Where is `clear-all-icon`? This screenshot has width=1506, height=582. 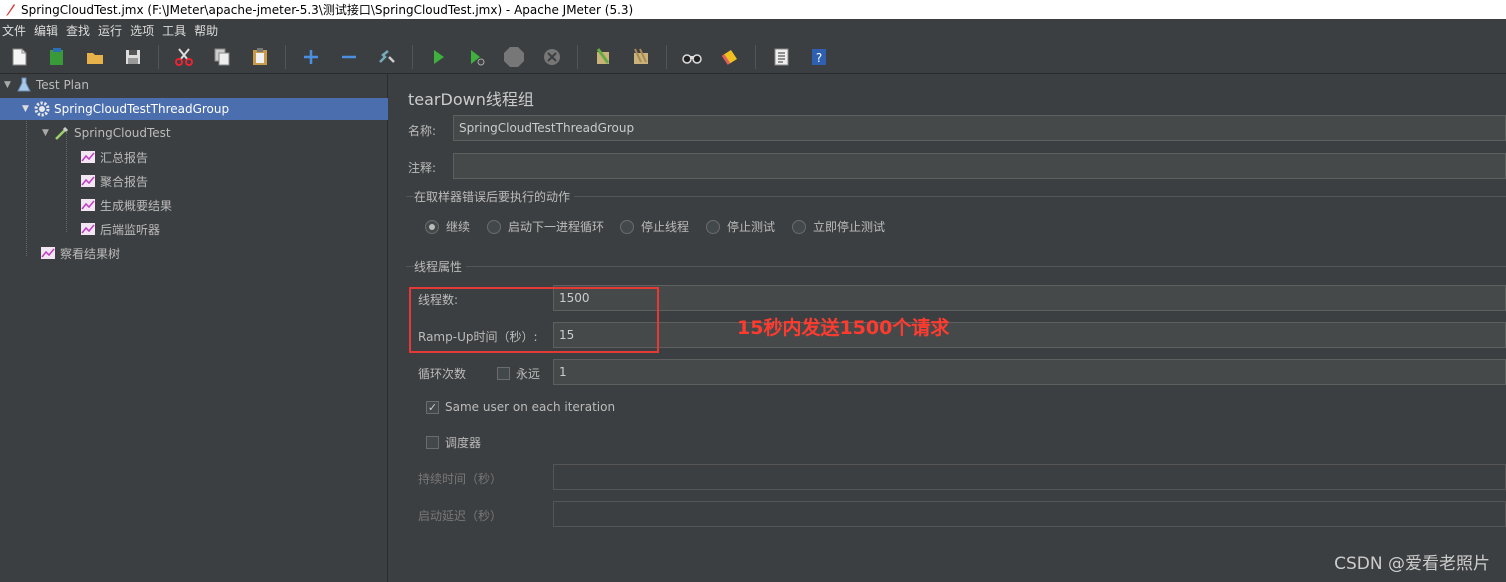
clear-all-icon is located at coordinates (641, 57).